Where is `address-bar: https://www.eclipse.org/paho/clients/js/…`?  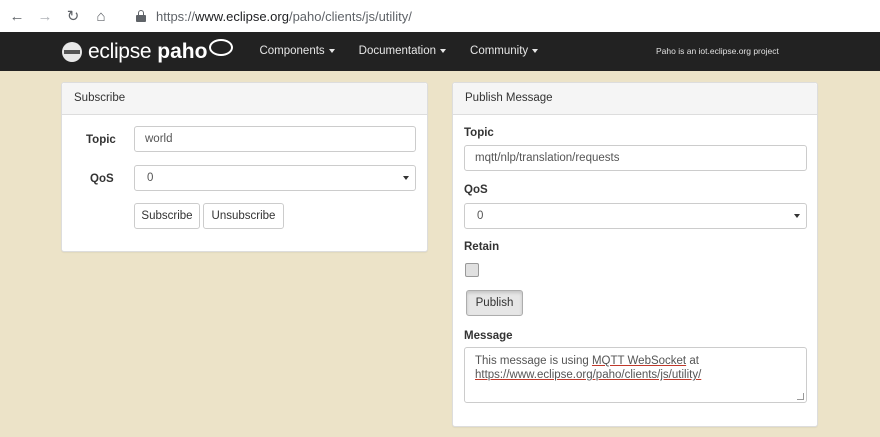
address-bar: https://www.eclipse.org/paho/clients/js/… is located at coordinates (498, 16).